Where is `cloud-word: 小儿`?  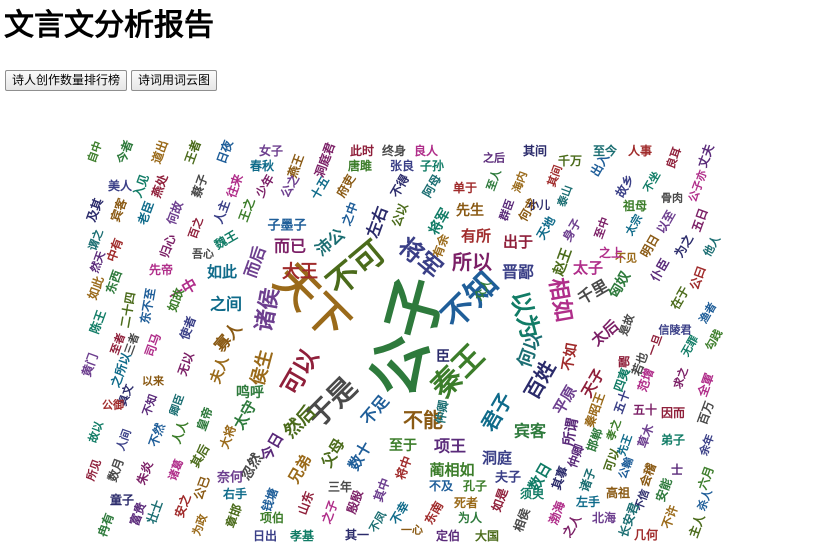
cloud-word: 小儿 is located at coordinates (538, 205).